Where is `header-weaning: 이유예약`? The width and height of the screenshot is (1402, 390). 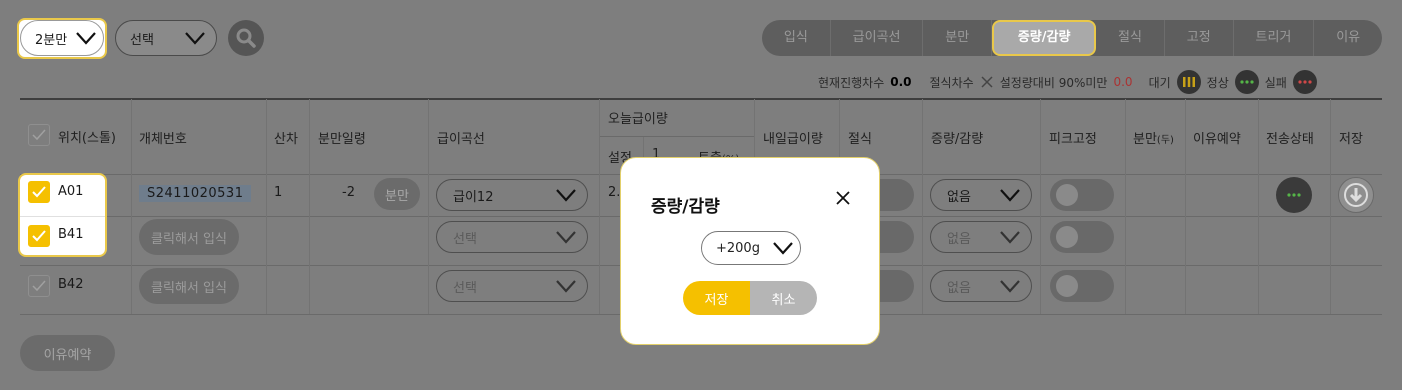
header-weaning: 이유예약 is located at coordinates (1217, 139).